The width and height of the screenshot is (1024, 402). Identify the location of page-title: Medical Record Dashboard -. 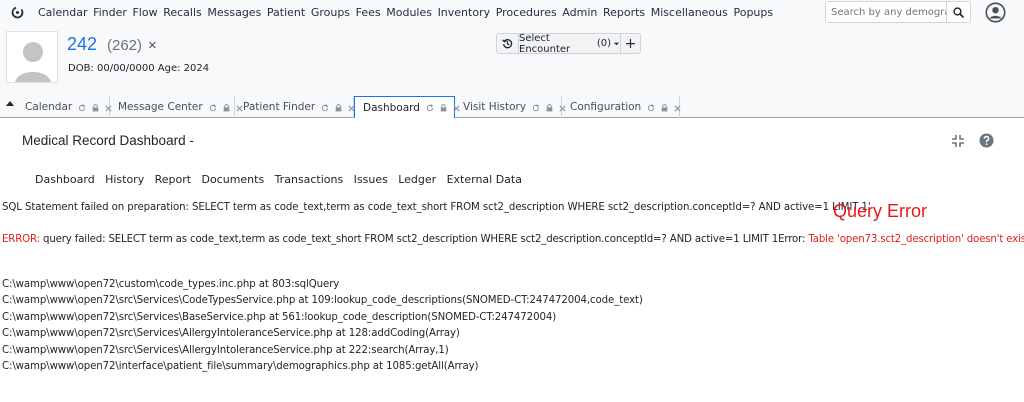
(108, 140).